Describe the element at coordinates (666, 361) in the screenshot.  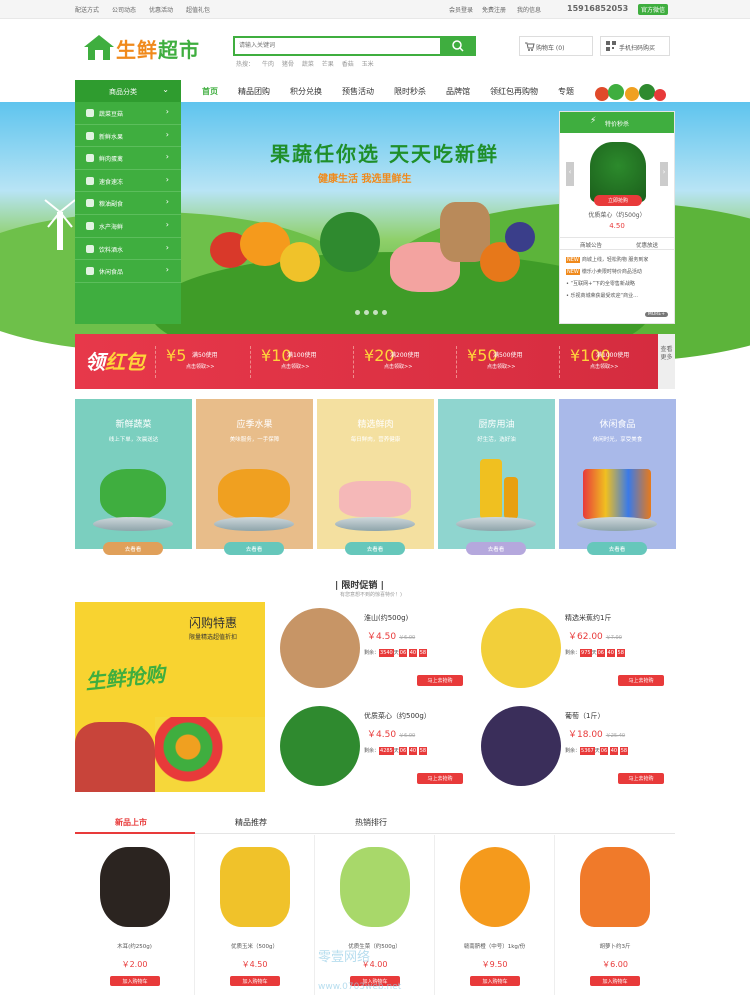
I see `coupon-more-button: 查看更多` at that location.